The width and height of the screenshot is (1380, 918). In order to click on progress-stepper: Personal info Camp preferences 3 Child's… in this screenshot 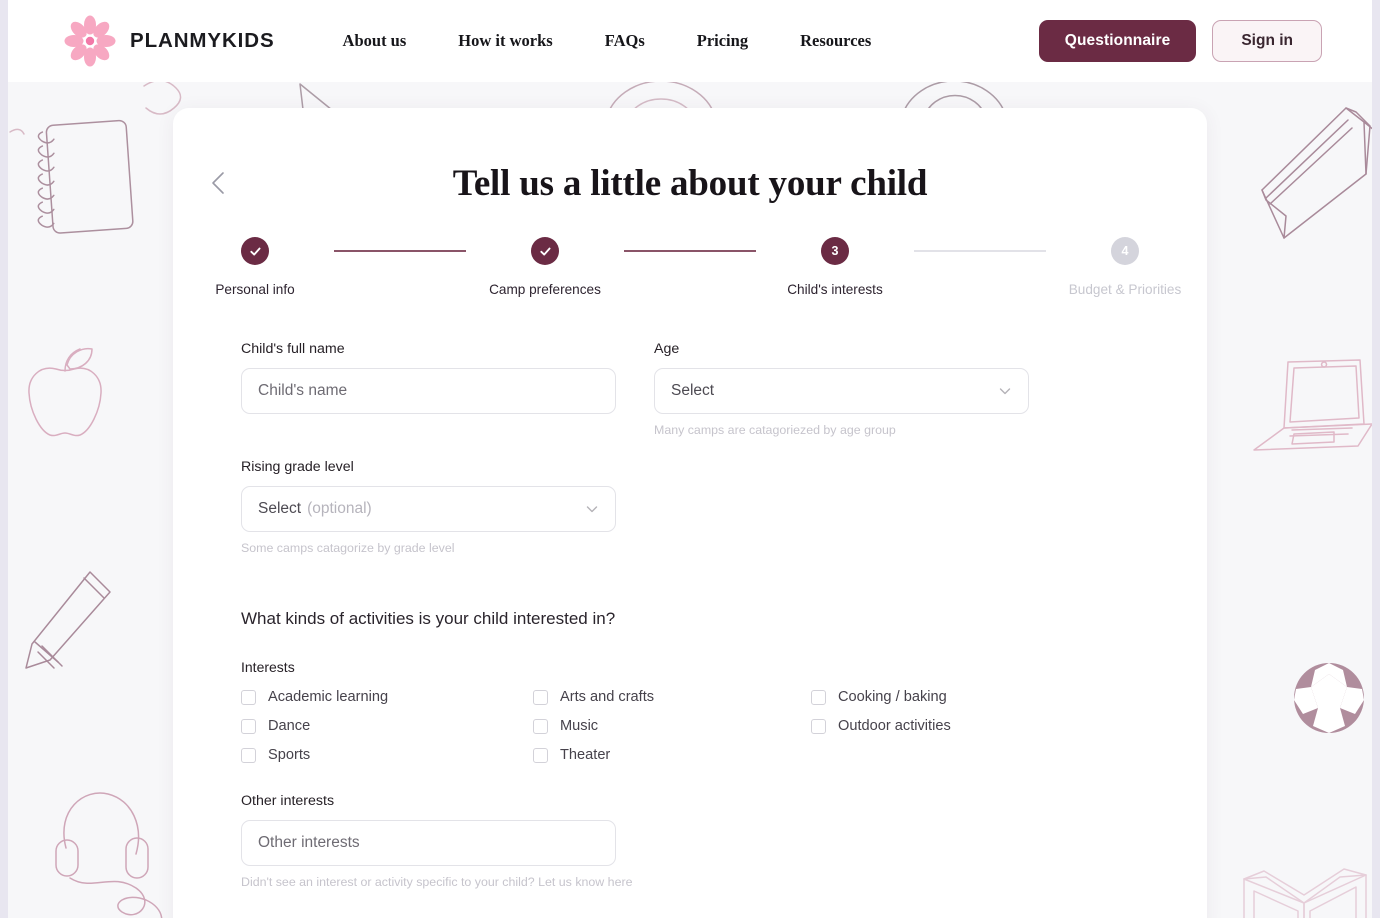, I will do `click(690, 267)`.